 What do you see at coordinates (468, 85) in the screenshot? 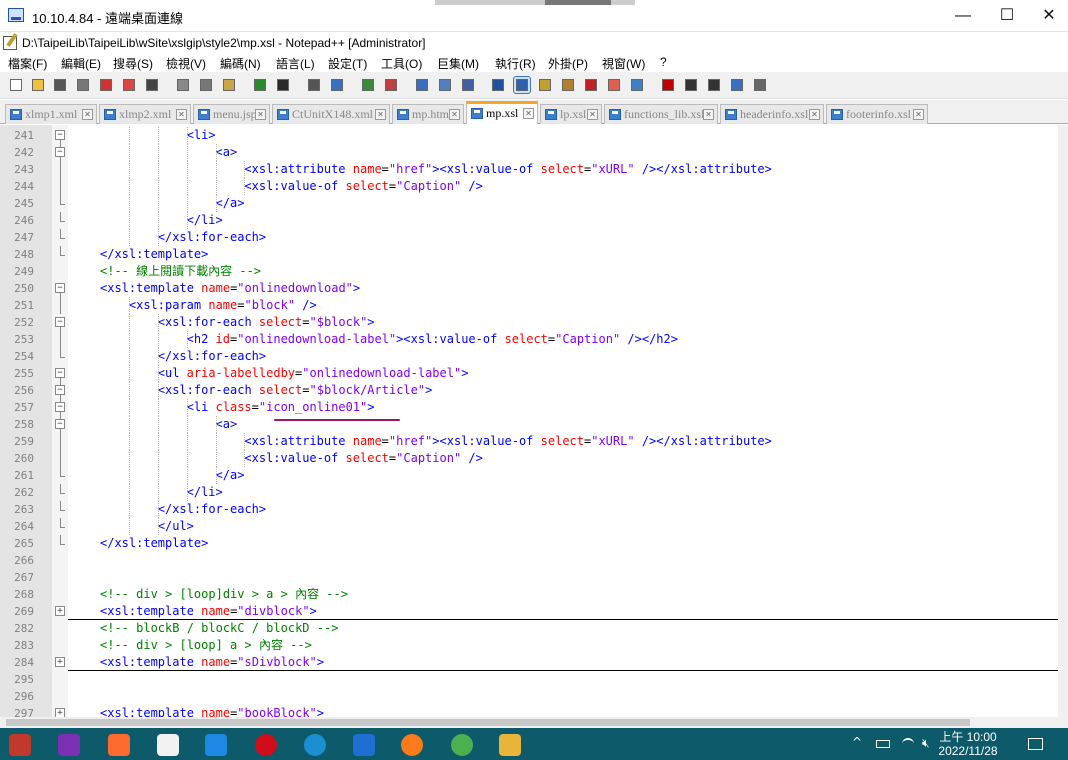
I see `wrap-icon` at bounding box center [468, 85].